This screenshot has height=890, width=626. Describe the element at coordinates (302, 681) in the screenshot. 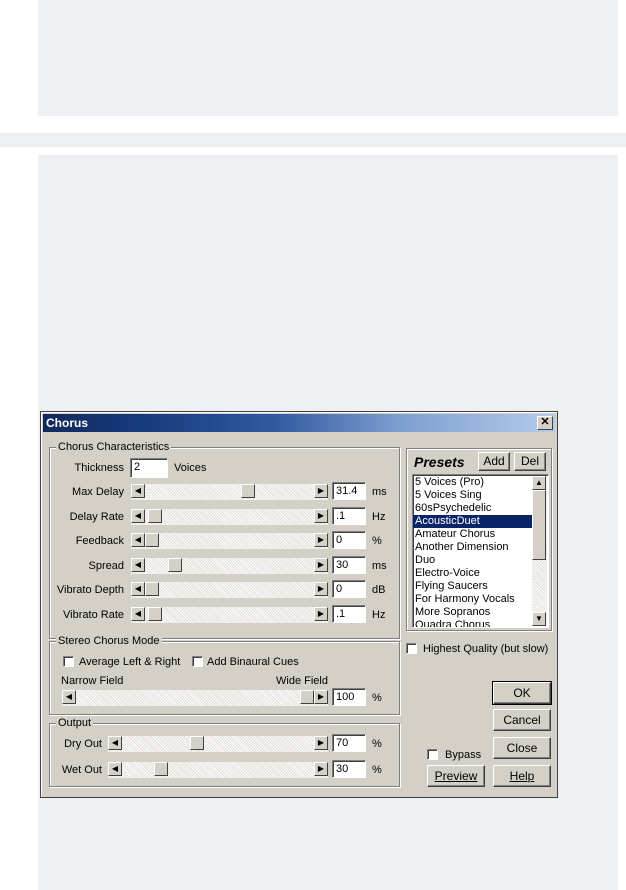

I see `wide-field-label: Wide Field` at that location.